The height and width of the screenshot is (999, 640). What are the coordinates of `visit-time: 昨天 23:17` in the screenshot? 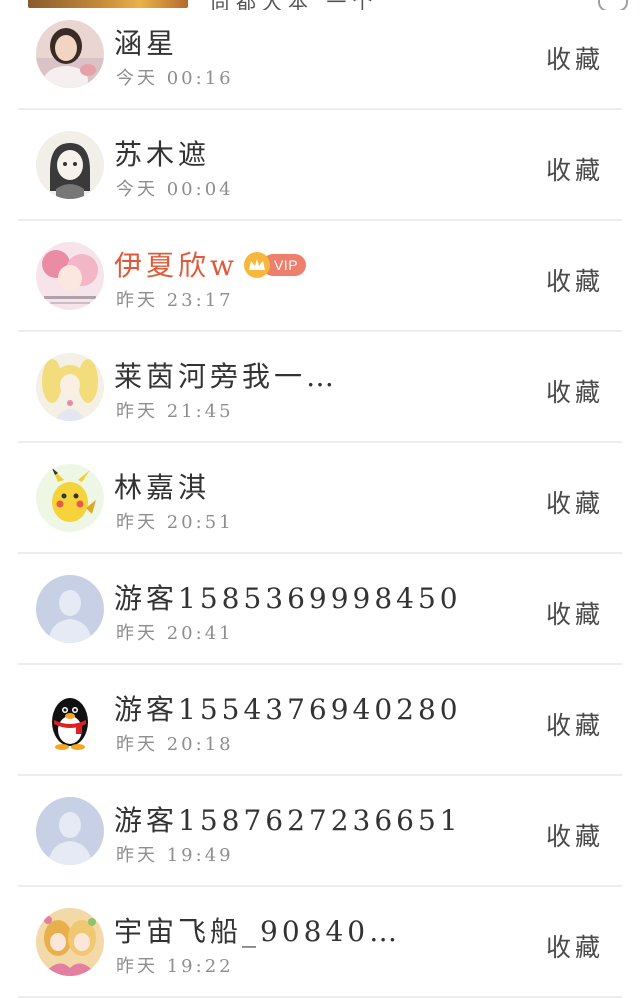 It's located at (175, 300).